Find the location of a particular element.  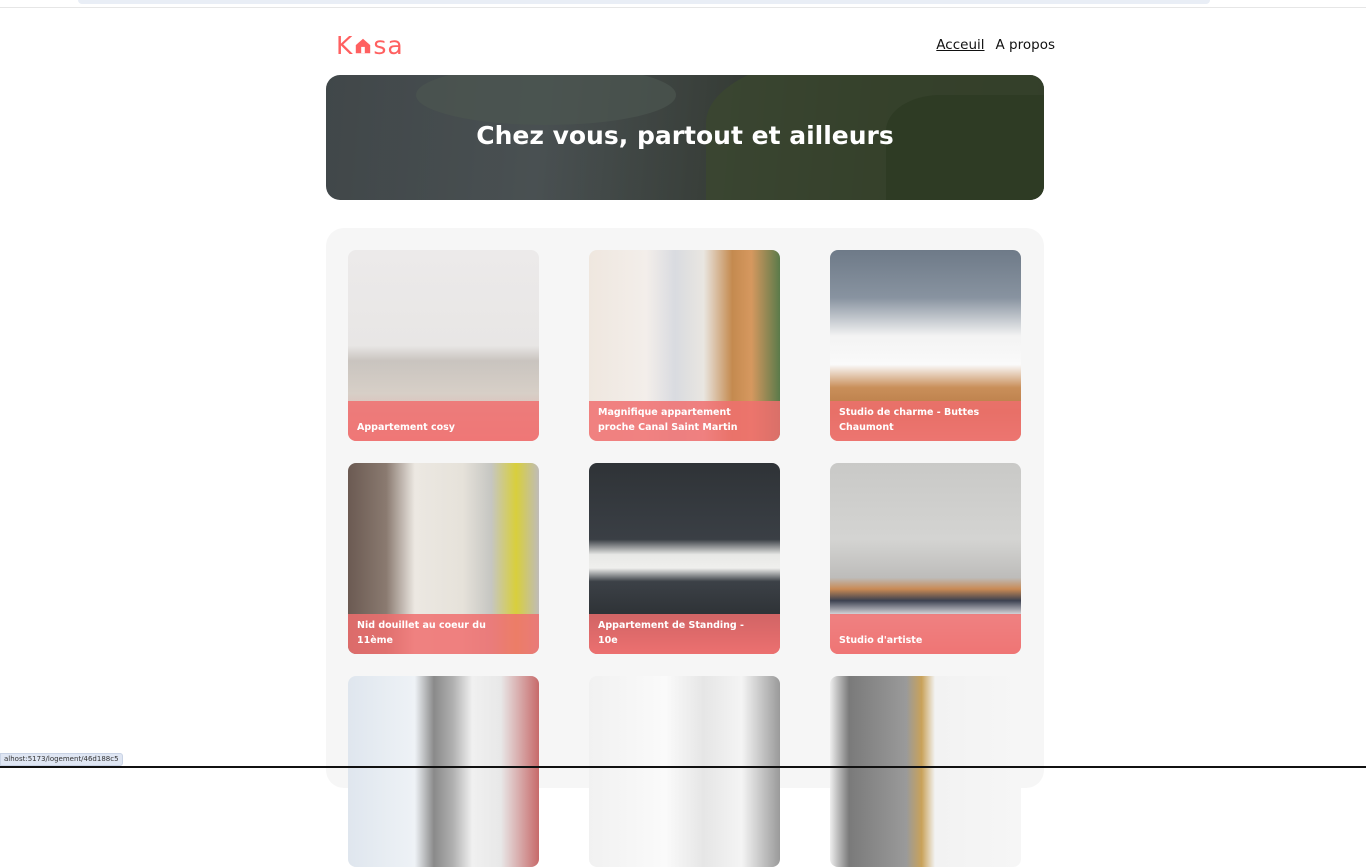

hero-banner: Chez vous, partout et ailleurs is located at coordinates (685, 137).